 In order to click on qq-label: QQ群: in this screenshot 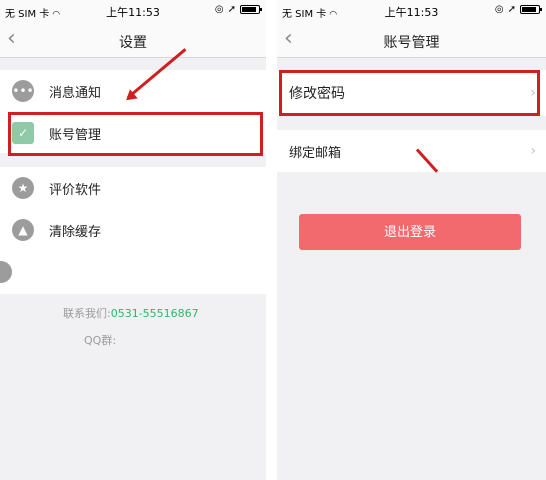, I will do `click(100, 340)`.